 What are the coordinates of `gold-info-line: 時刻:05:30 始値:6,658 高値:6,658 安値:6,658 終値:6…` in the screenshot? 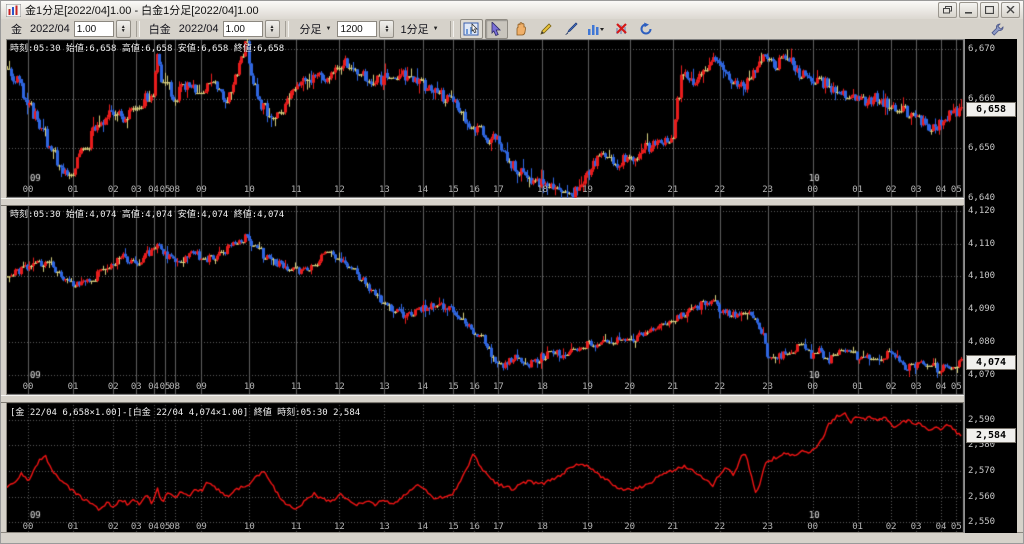 It's located at (147, 49).